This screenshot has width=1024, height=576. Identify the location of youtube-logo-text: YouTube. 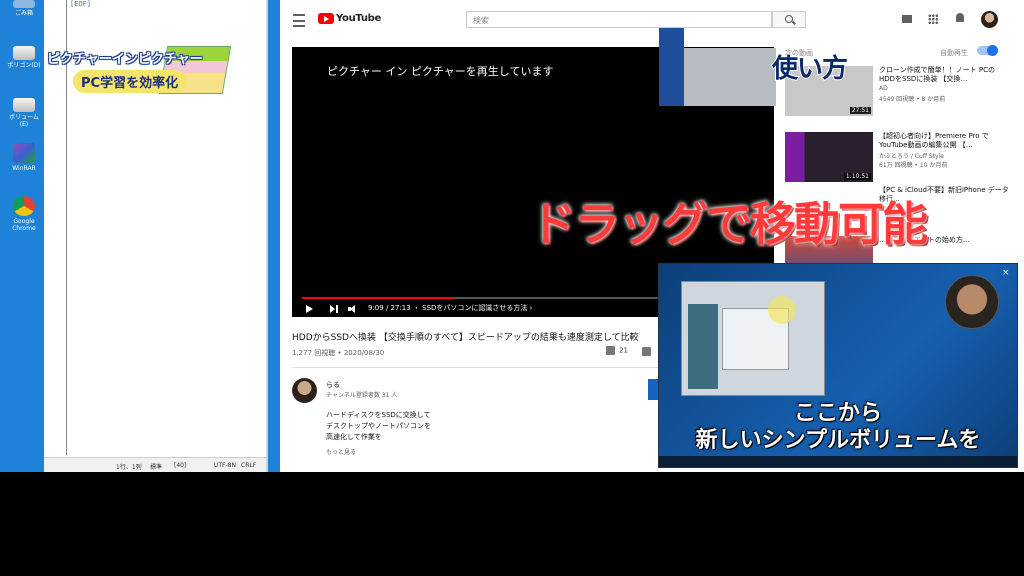
(358, 18).